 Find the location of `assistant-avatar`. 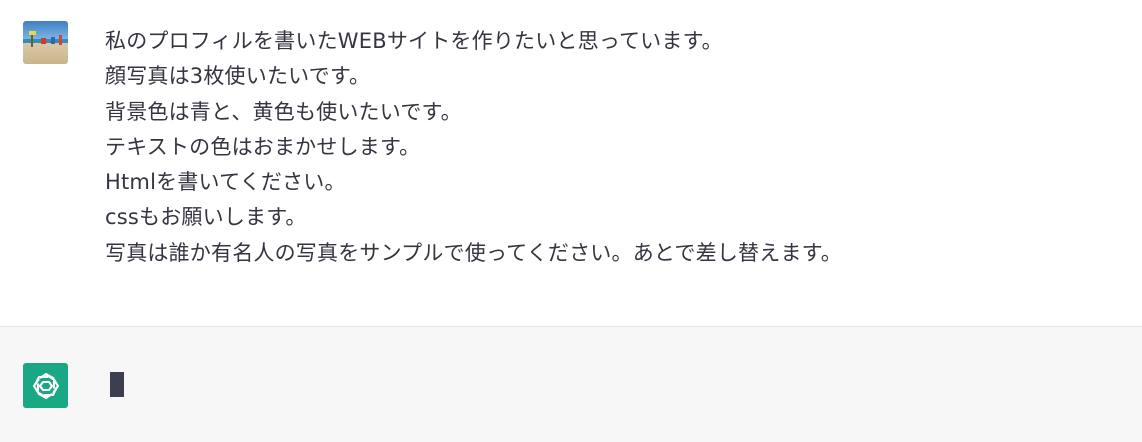

assistant-avatar is located at coordinates (45, 385).